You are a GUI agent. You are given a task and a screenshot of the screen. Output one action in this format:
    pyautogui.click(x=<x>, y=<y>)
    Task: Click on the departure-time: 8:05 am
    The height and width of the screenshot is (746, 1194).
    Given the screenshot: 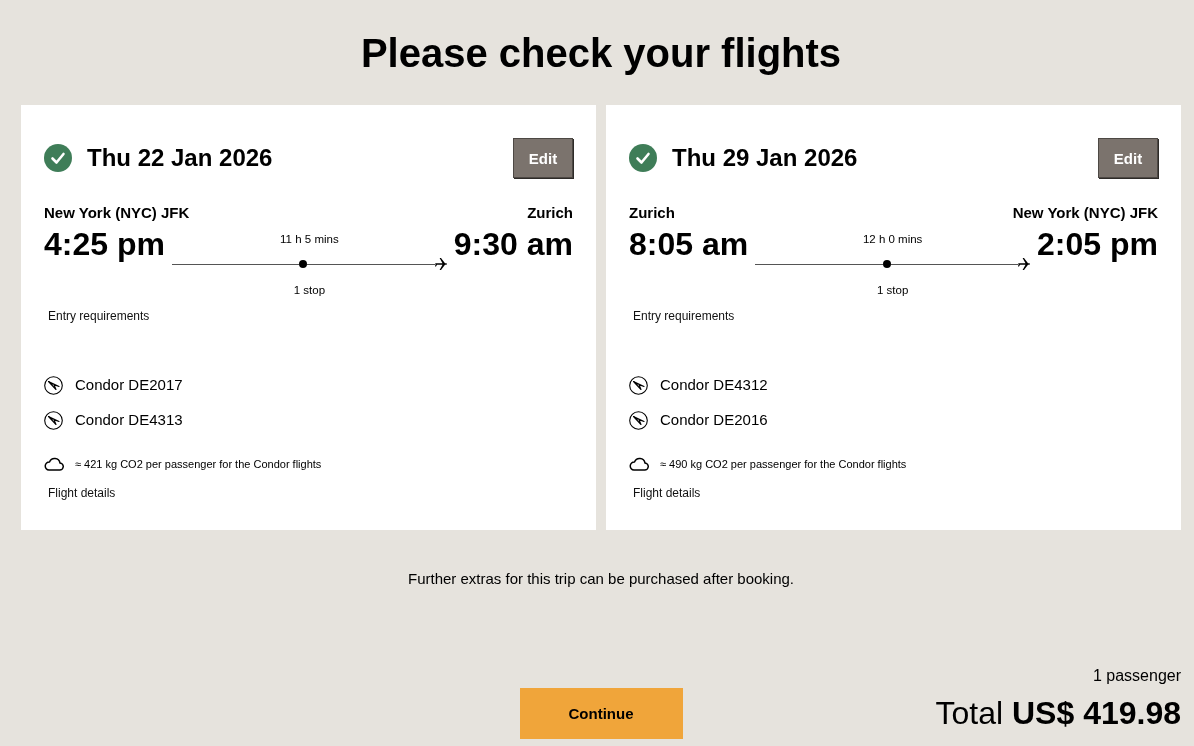 What is the action you would take?
    pyautogui.click(x=689, y=244)
    